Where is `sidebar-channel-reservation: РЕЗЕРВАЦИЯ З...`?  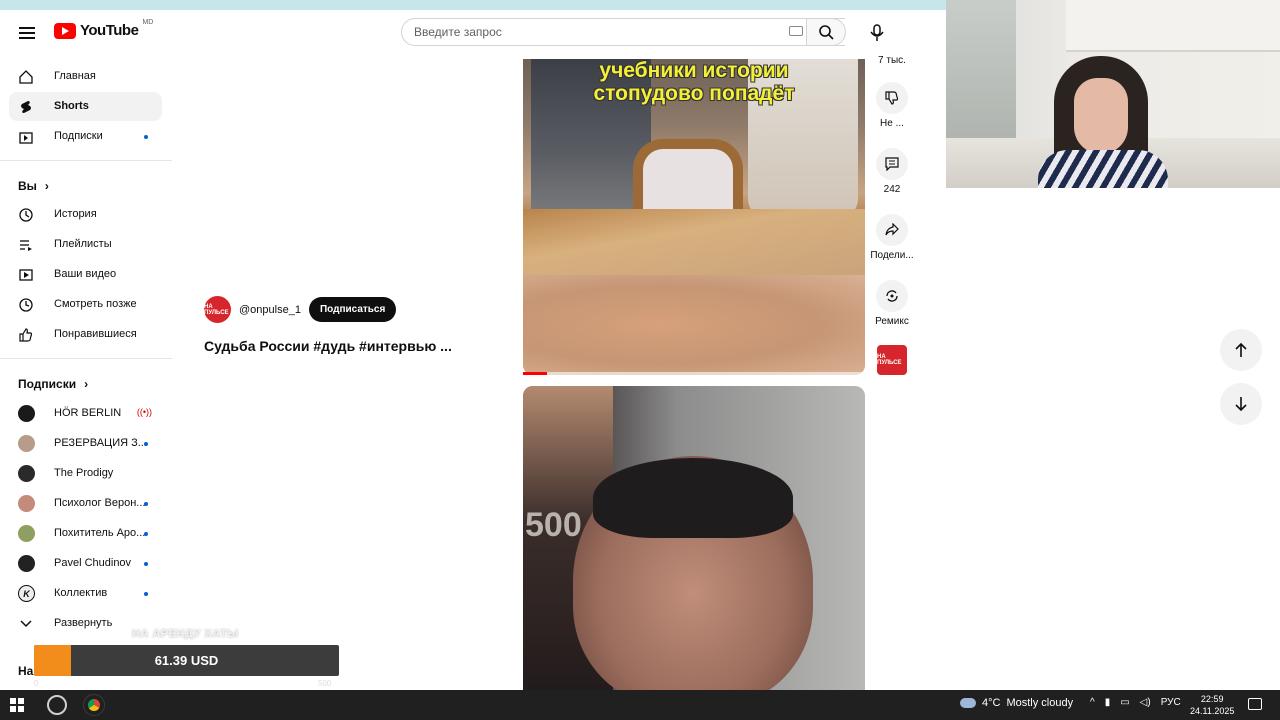 sidebar-channel-reservation: РЕЗЕРВАЦИЯ З... is located at coordinates (85, 443).